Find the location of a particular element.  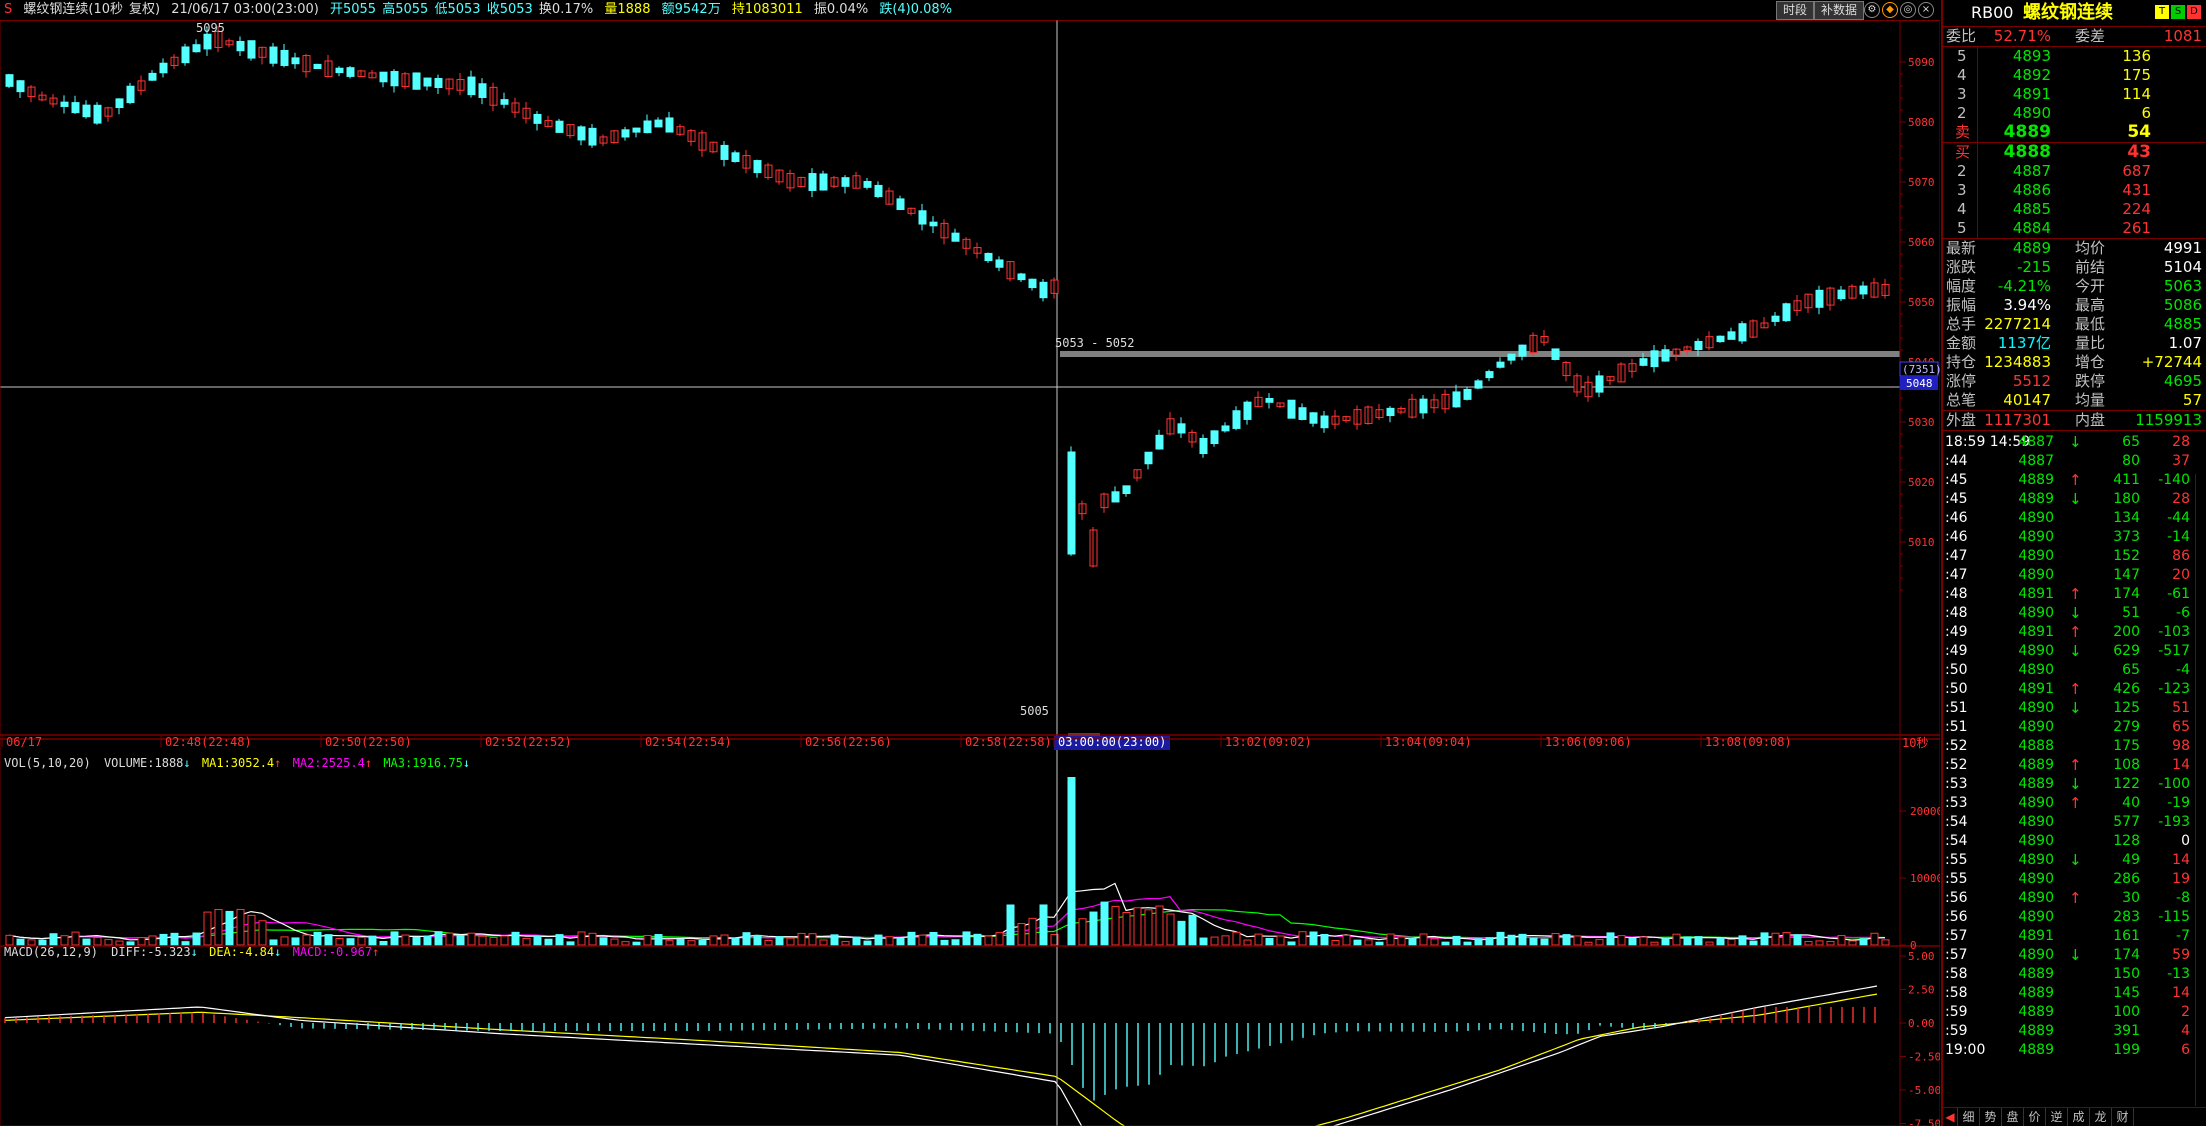

tick-row: :44 4887 80 37 is located at coordinates (2074, 461).